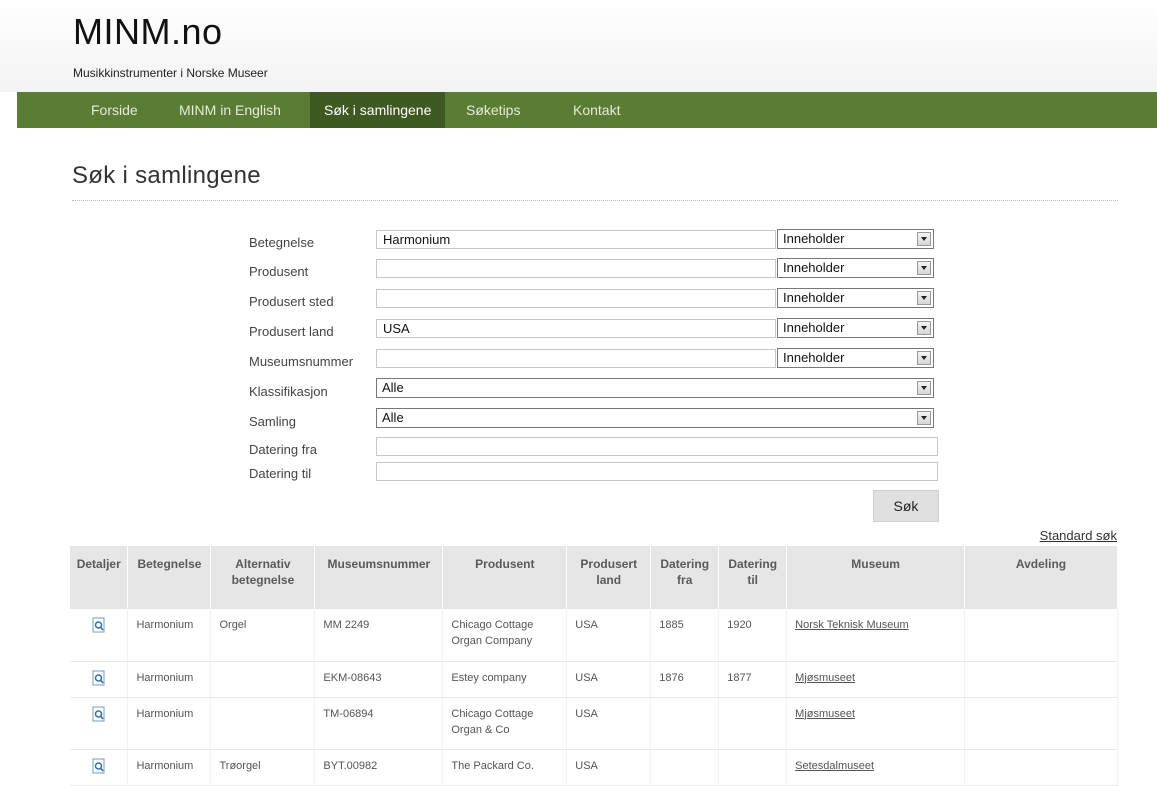 The width and height of the screenshot is (1157, 786). I want to click on label-datering-til: Datering til, so click(280, 473).